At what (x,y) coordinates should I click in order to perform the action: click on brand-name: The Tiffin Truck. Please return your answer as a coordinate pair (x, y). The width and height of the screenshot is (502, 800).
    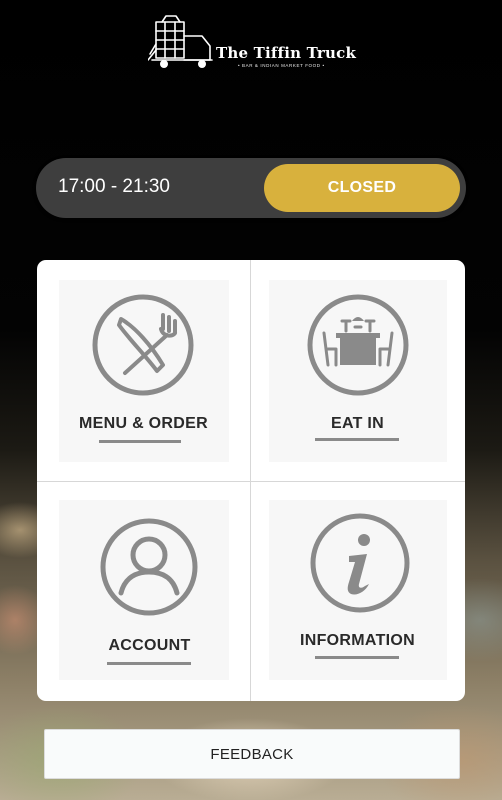
    Looking at the image, I should click on (286, 53).